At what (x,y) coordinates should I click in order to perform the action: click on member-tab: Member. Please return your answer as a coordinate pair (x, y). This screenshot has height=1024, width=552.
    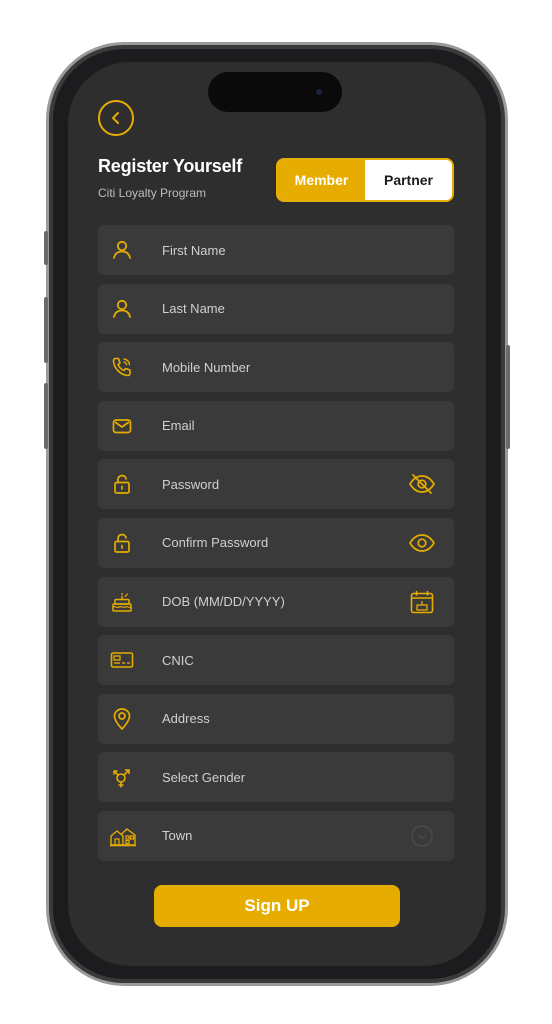
    Looking at the image, I should click on (321, 180).